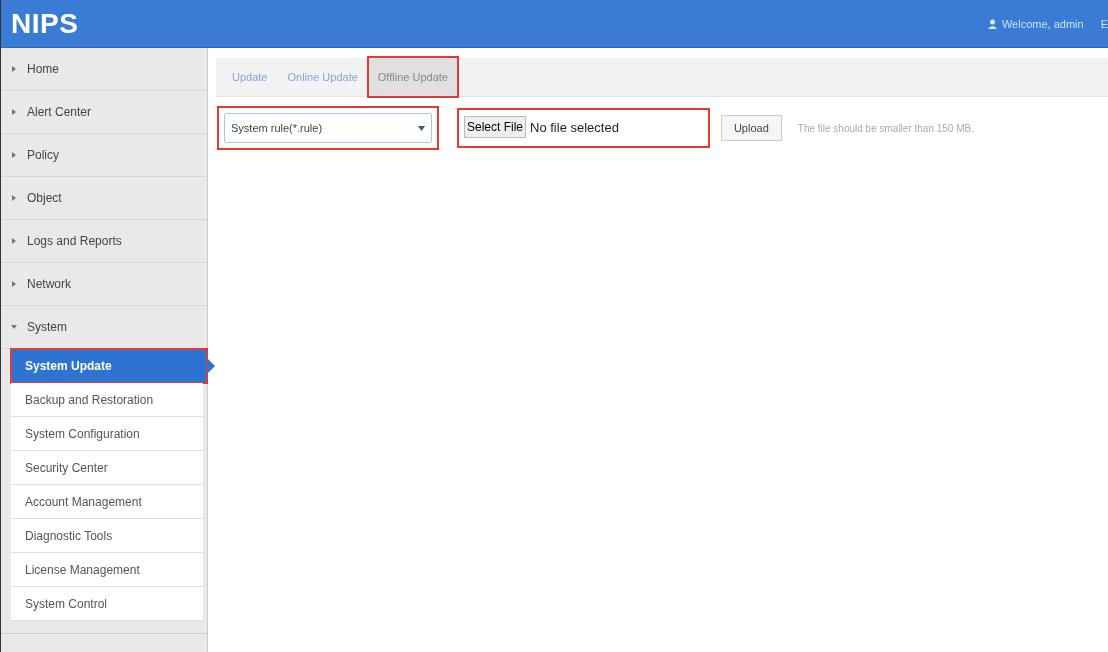  I want to click on submenu-item: System Control, so click(107, 604).